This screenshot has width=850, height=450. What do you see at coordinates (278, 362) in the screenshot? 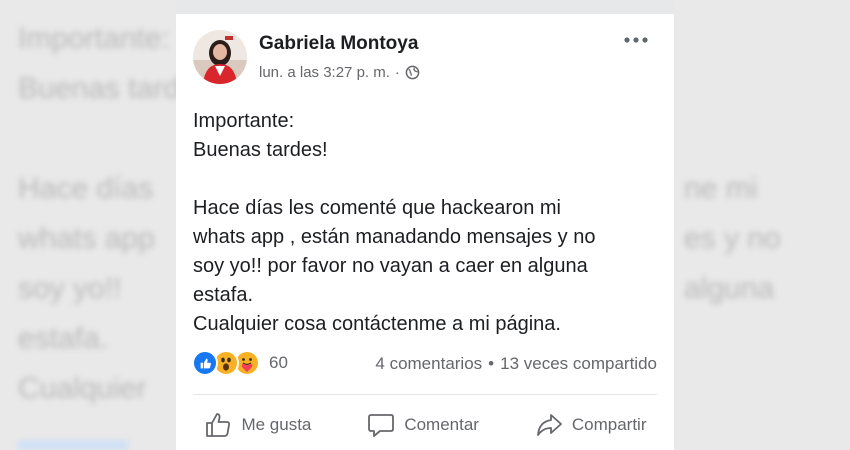
I see `reaction-count: 60` at bounding box center [278, 362].